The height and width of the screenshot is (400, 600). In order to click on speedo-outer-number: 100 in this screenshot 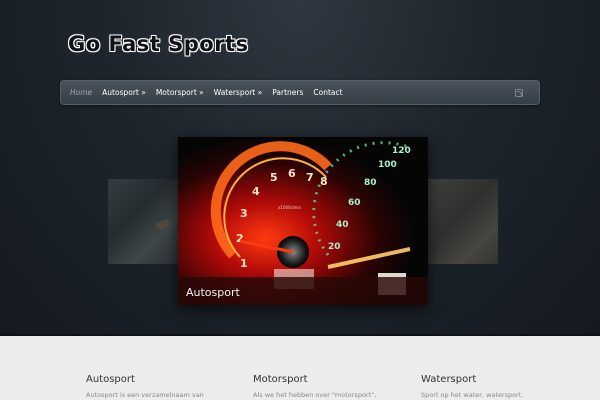, I will do `click(387, 165)`.